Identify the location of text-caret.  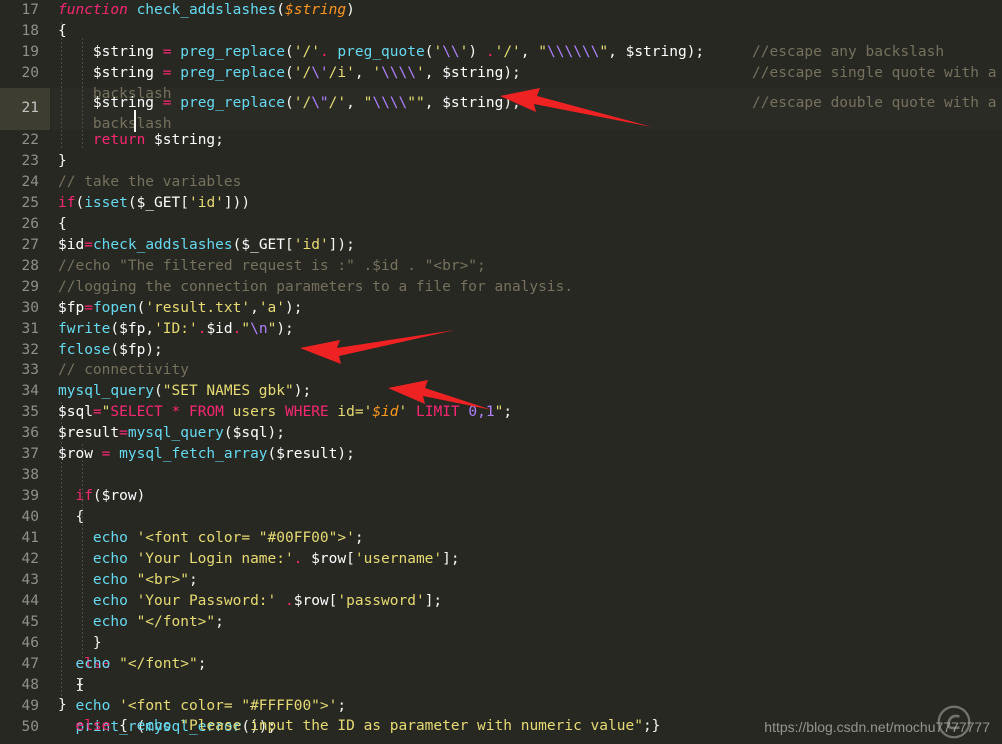
(135, 121).